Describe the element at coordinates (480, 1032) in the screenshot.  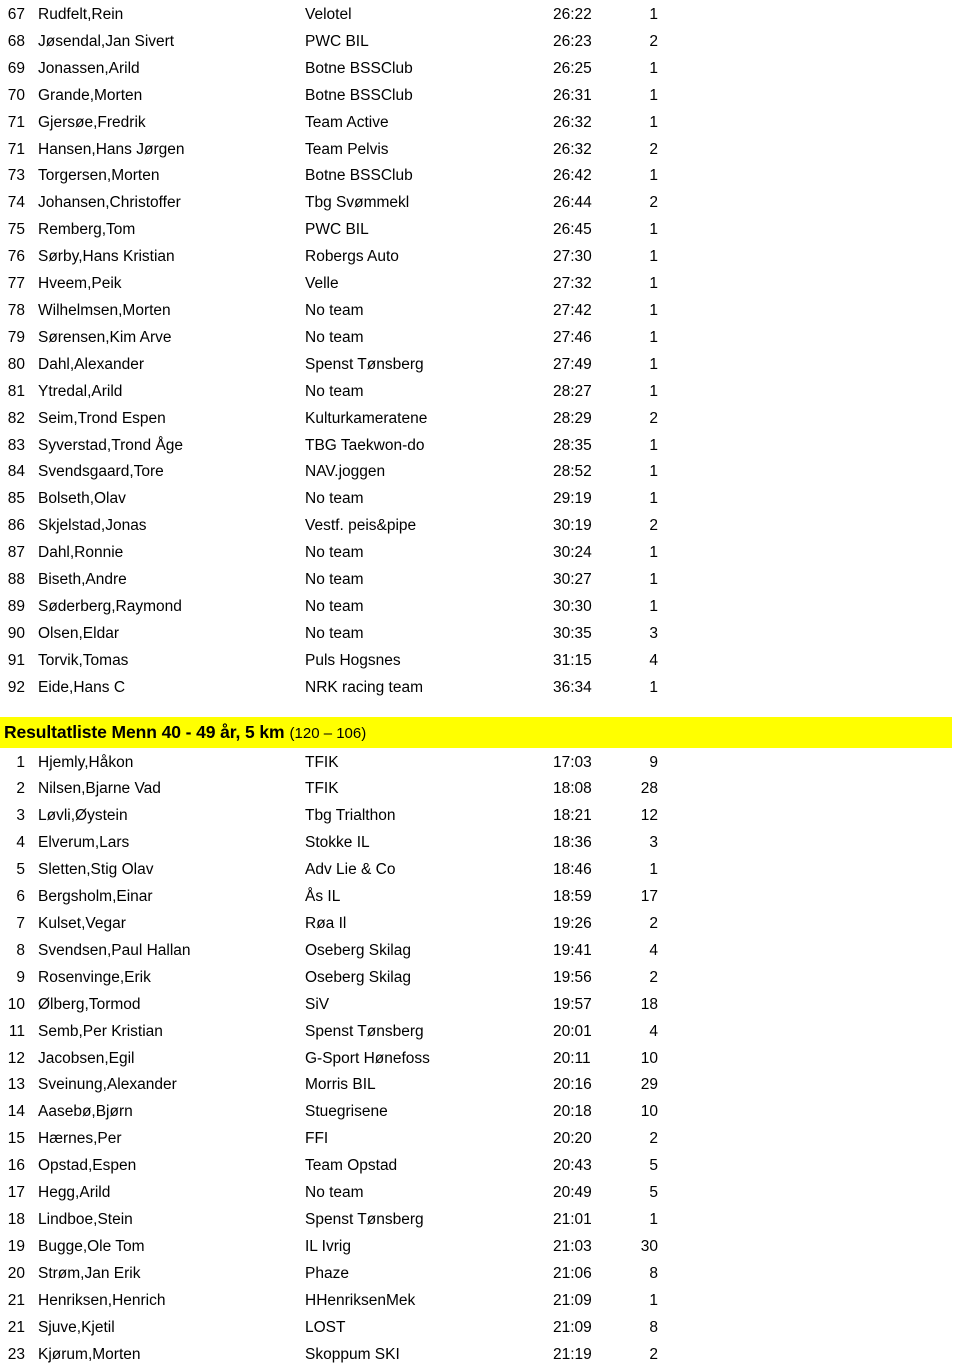
I see `table-row: 11Semb,Per KristianSpenst Tønsberg20:014` at that location.